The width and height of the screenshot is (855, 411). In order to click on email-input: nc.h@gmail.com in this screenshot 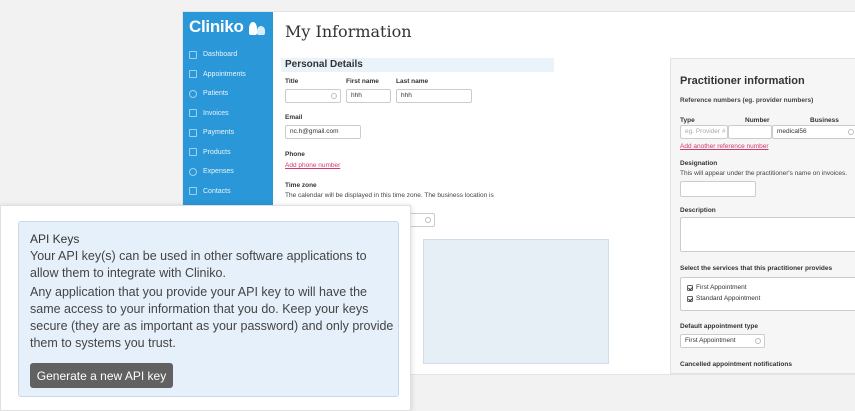, I will do `click(323, 132)`.